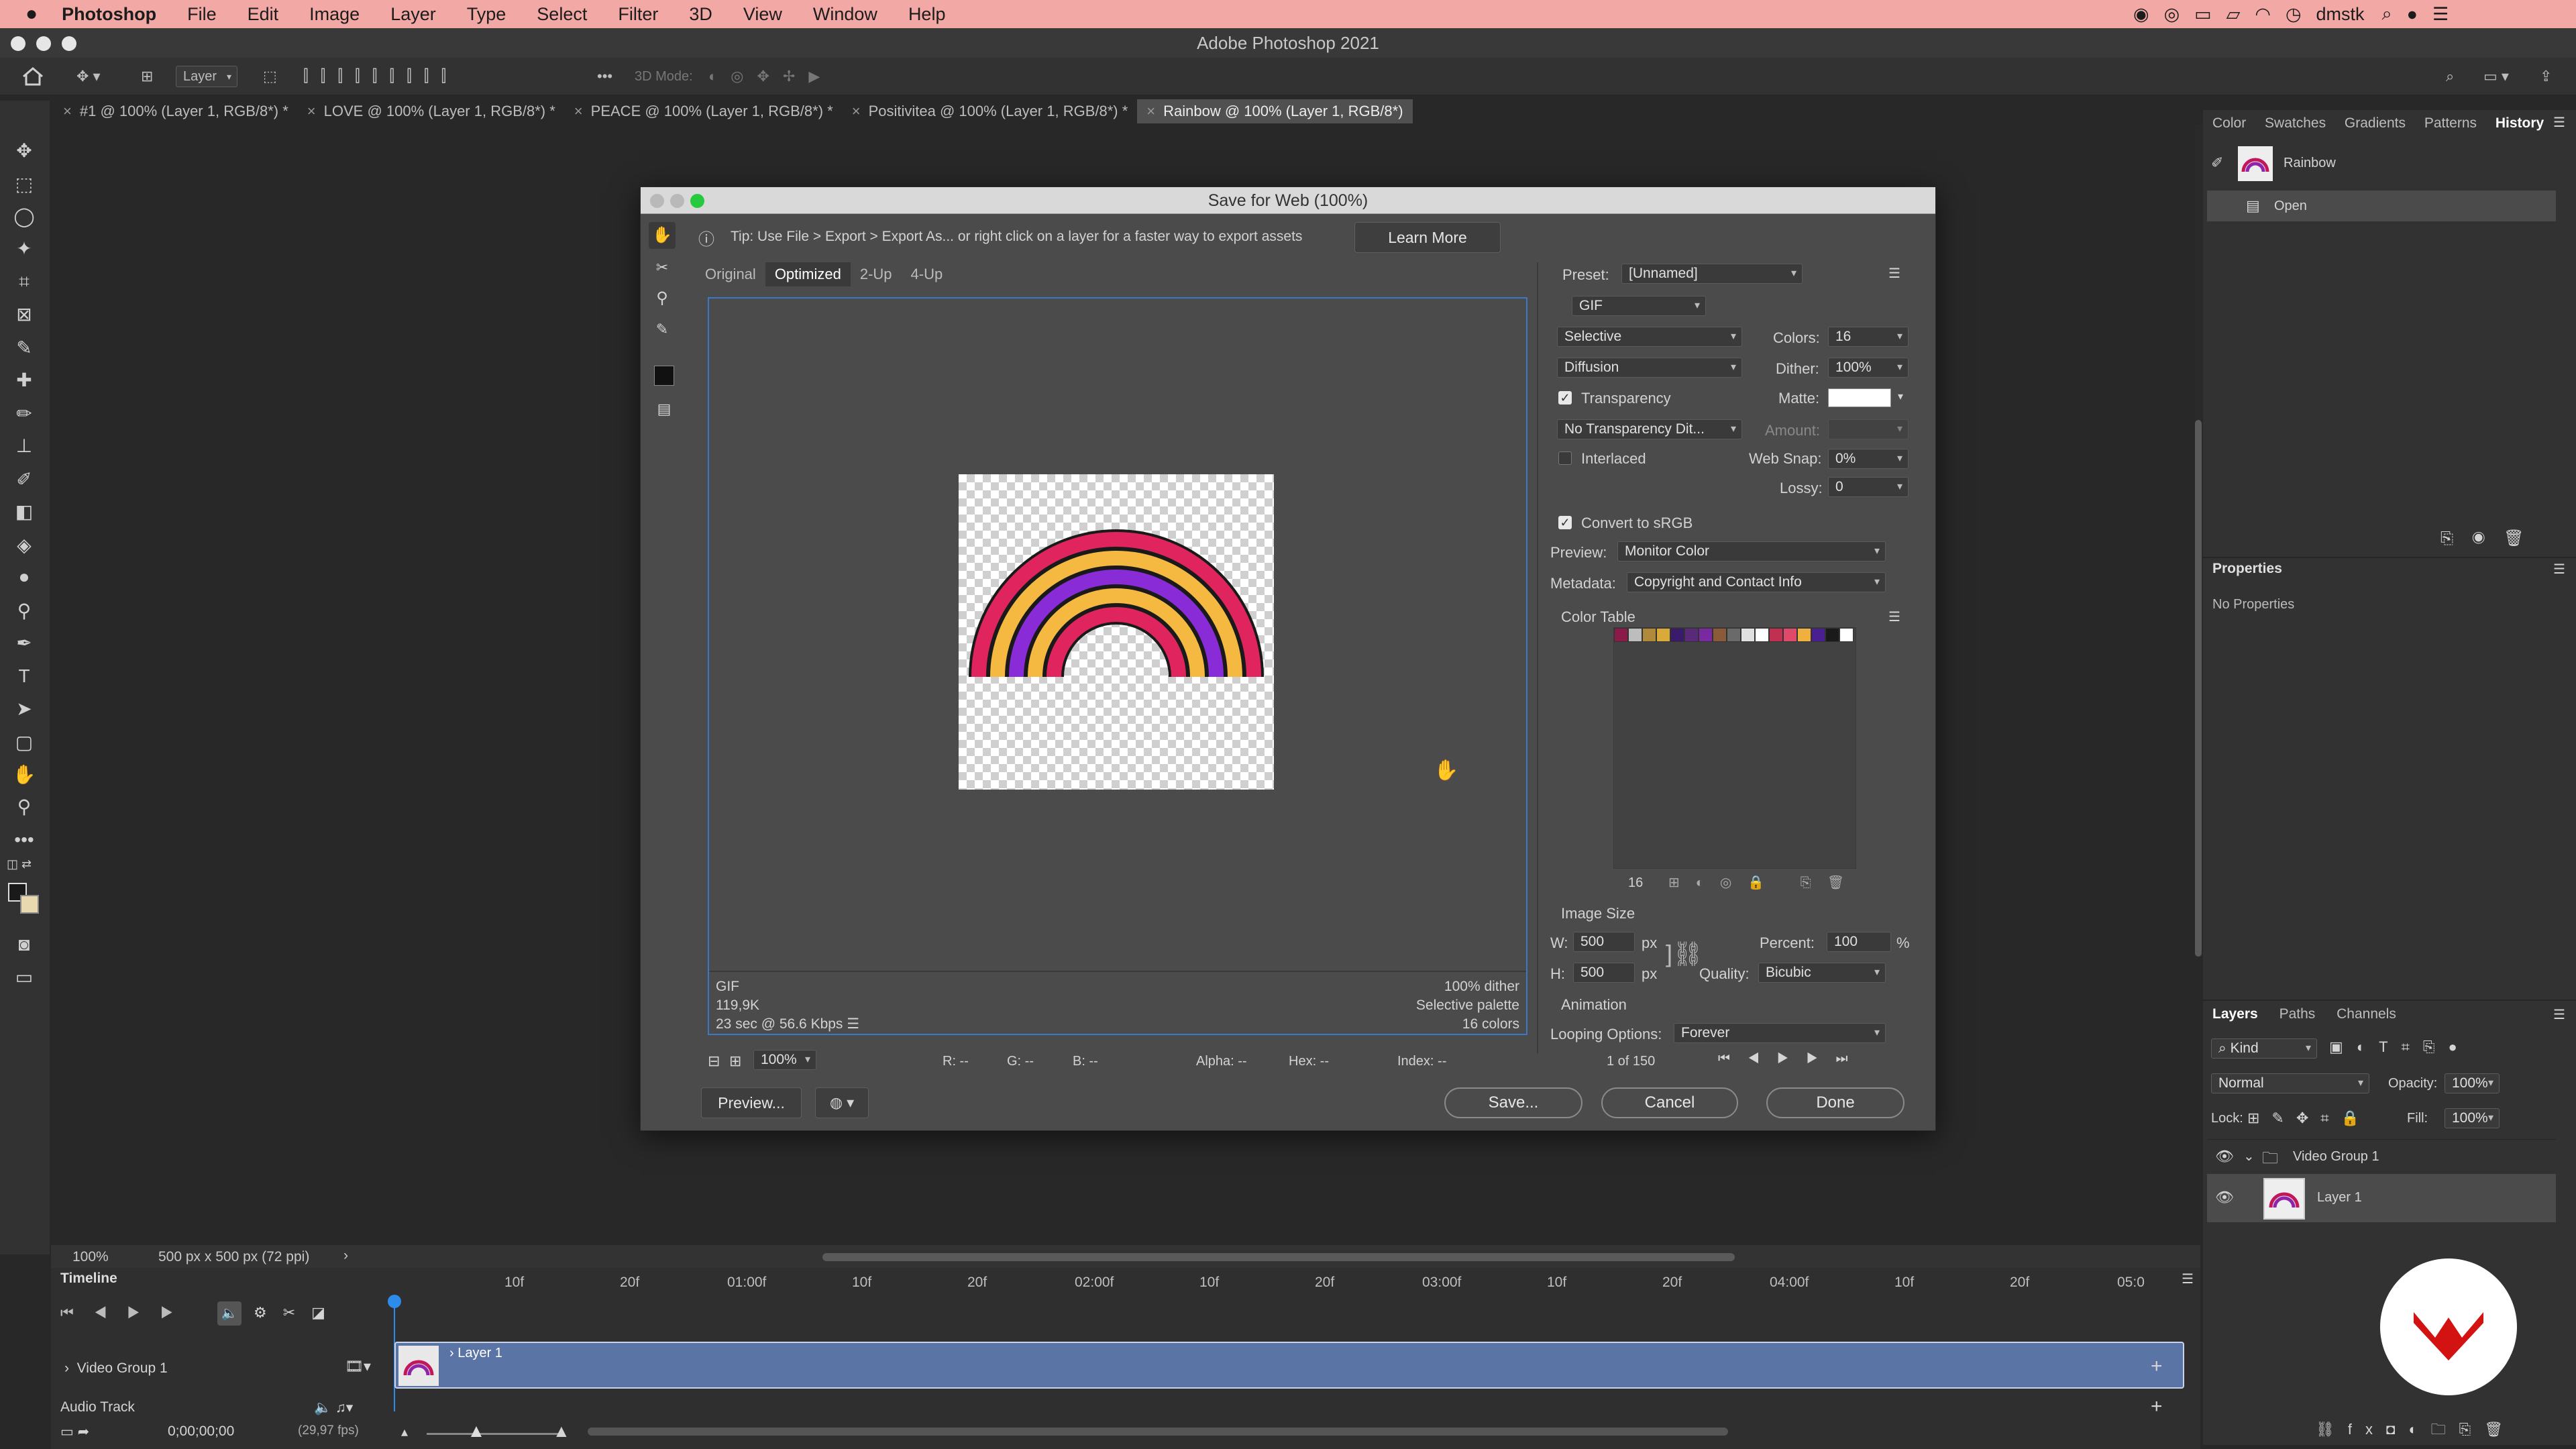 Image resolution: width=2576 pixels, height=1449 pixels. What do you see at coordinates (876, 274) in the screenshot?
I see `tab-2-up: 2-Up` at bounding box center [876, 274].